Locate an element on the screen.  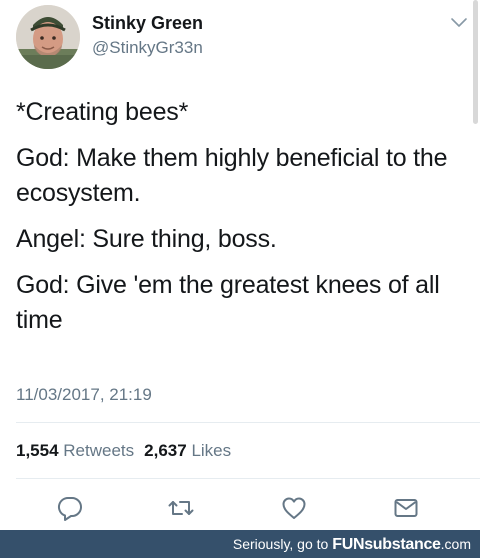
display-name: Stinky Green is located at coordinates (147, 23).